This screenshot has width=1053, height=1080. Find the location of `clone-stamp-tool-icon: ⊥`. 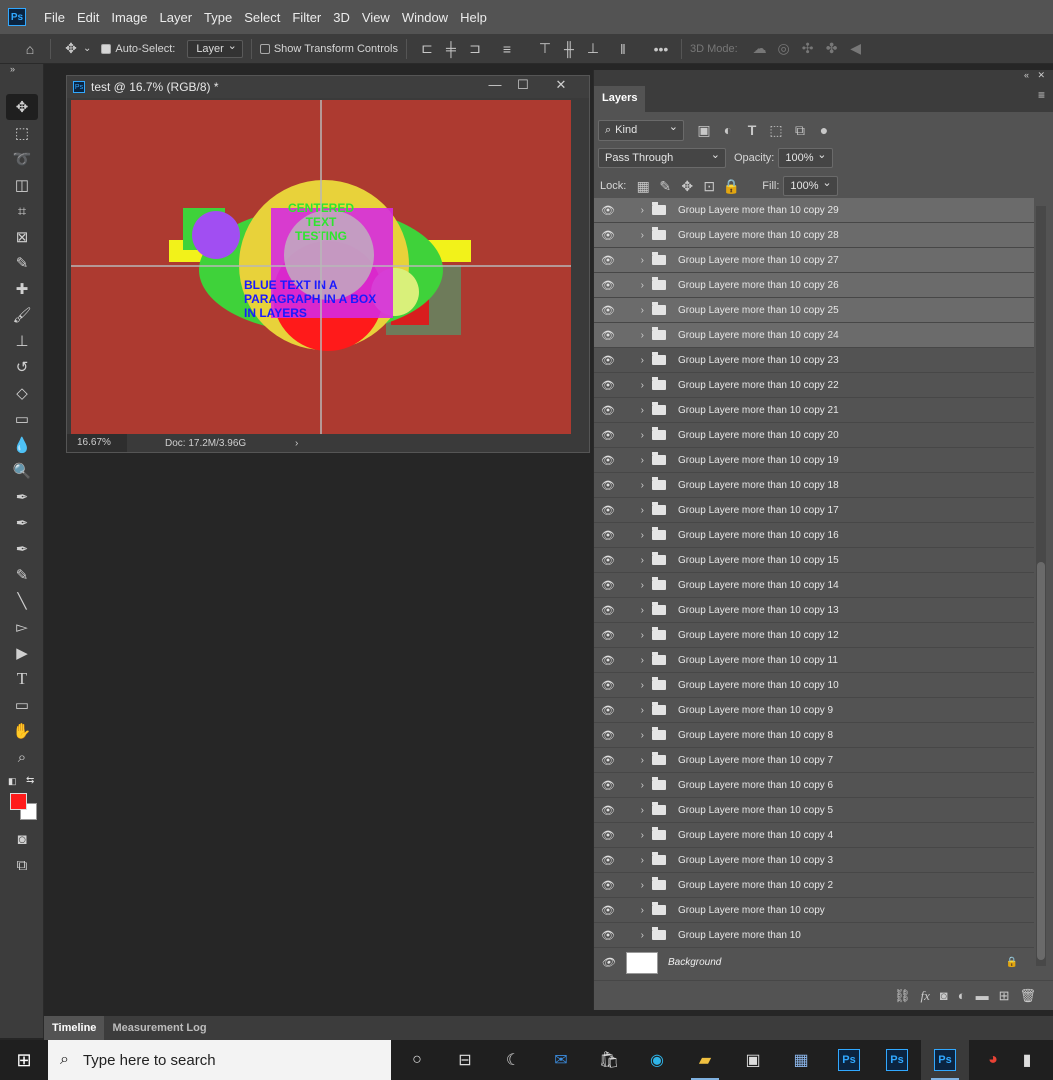

clone-stamp-tool-icon: ⊥ is located at coordinates (22, 341).